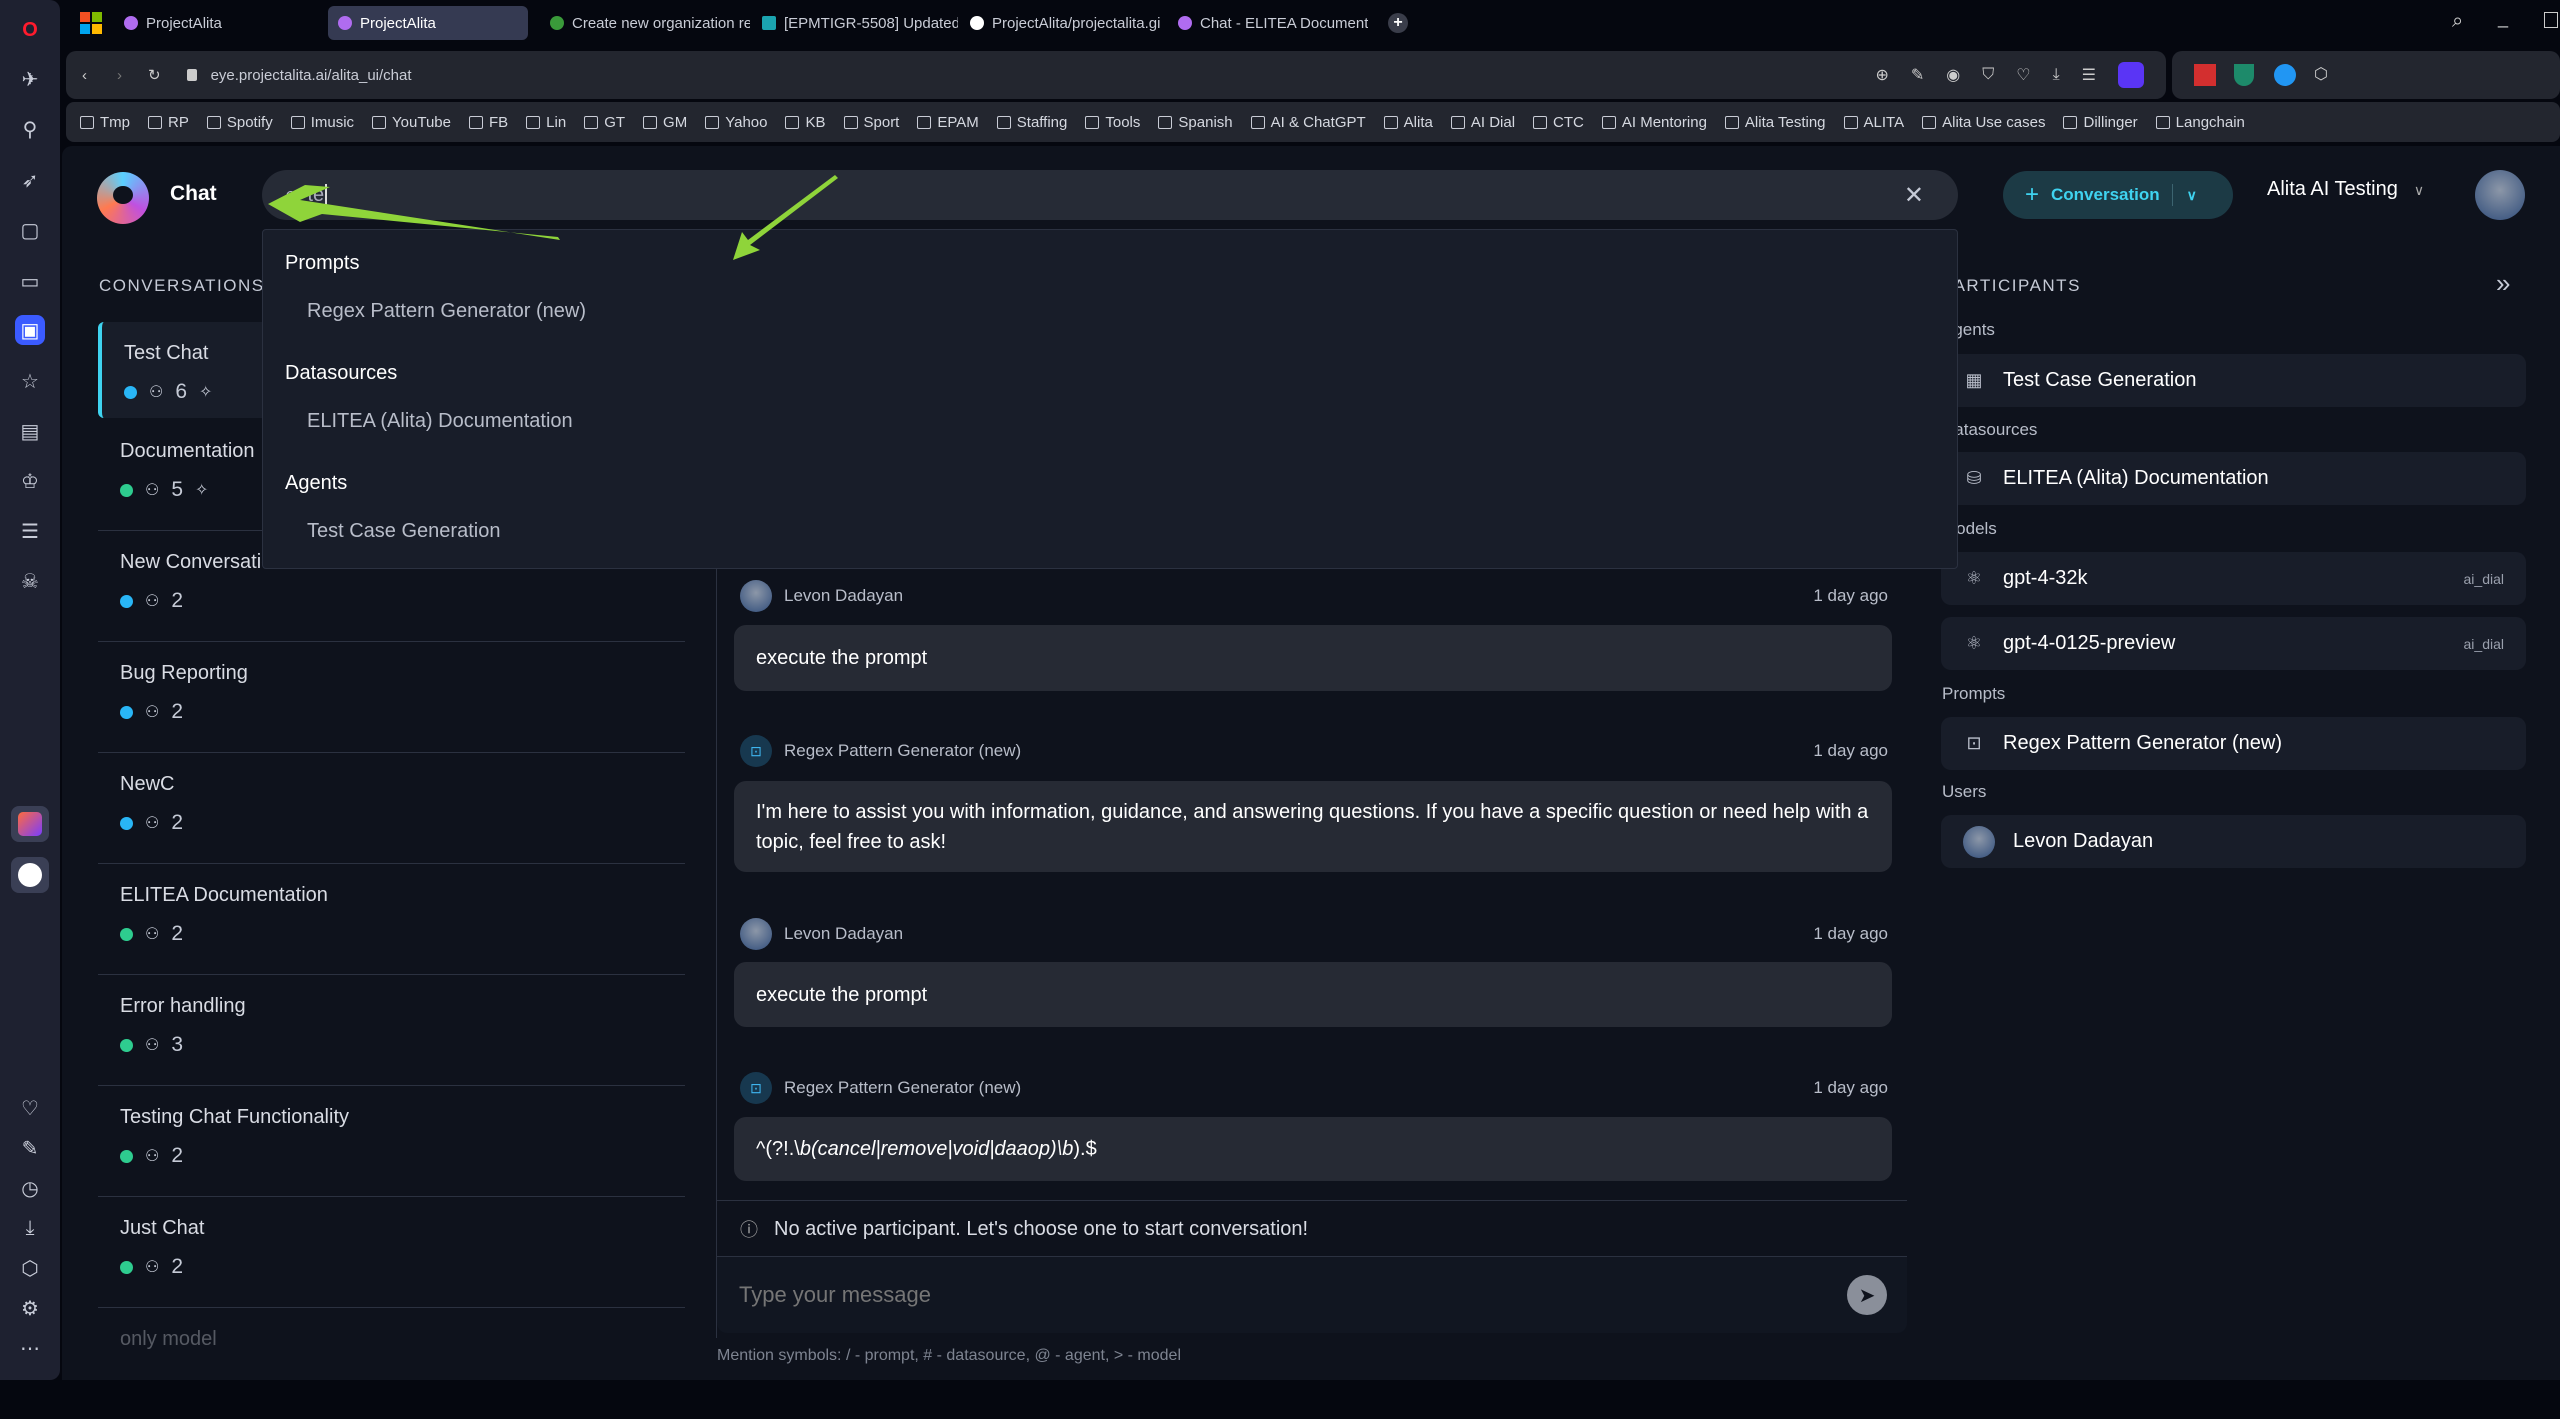 This screenshot has width=2560, height=1419. Describe the element at coordinates (30, 230) in the screenshot. I see `bag-icon: ▢` at that location.